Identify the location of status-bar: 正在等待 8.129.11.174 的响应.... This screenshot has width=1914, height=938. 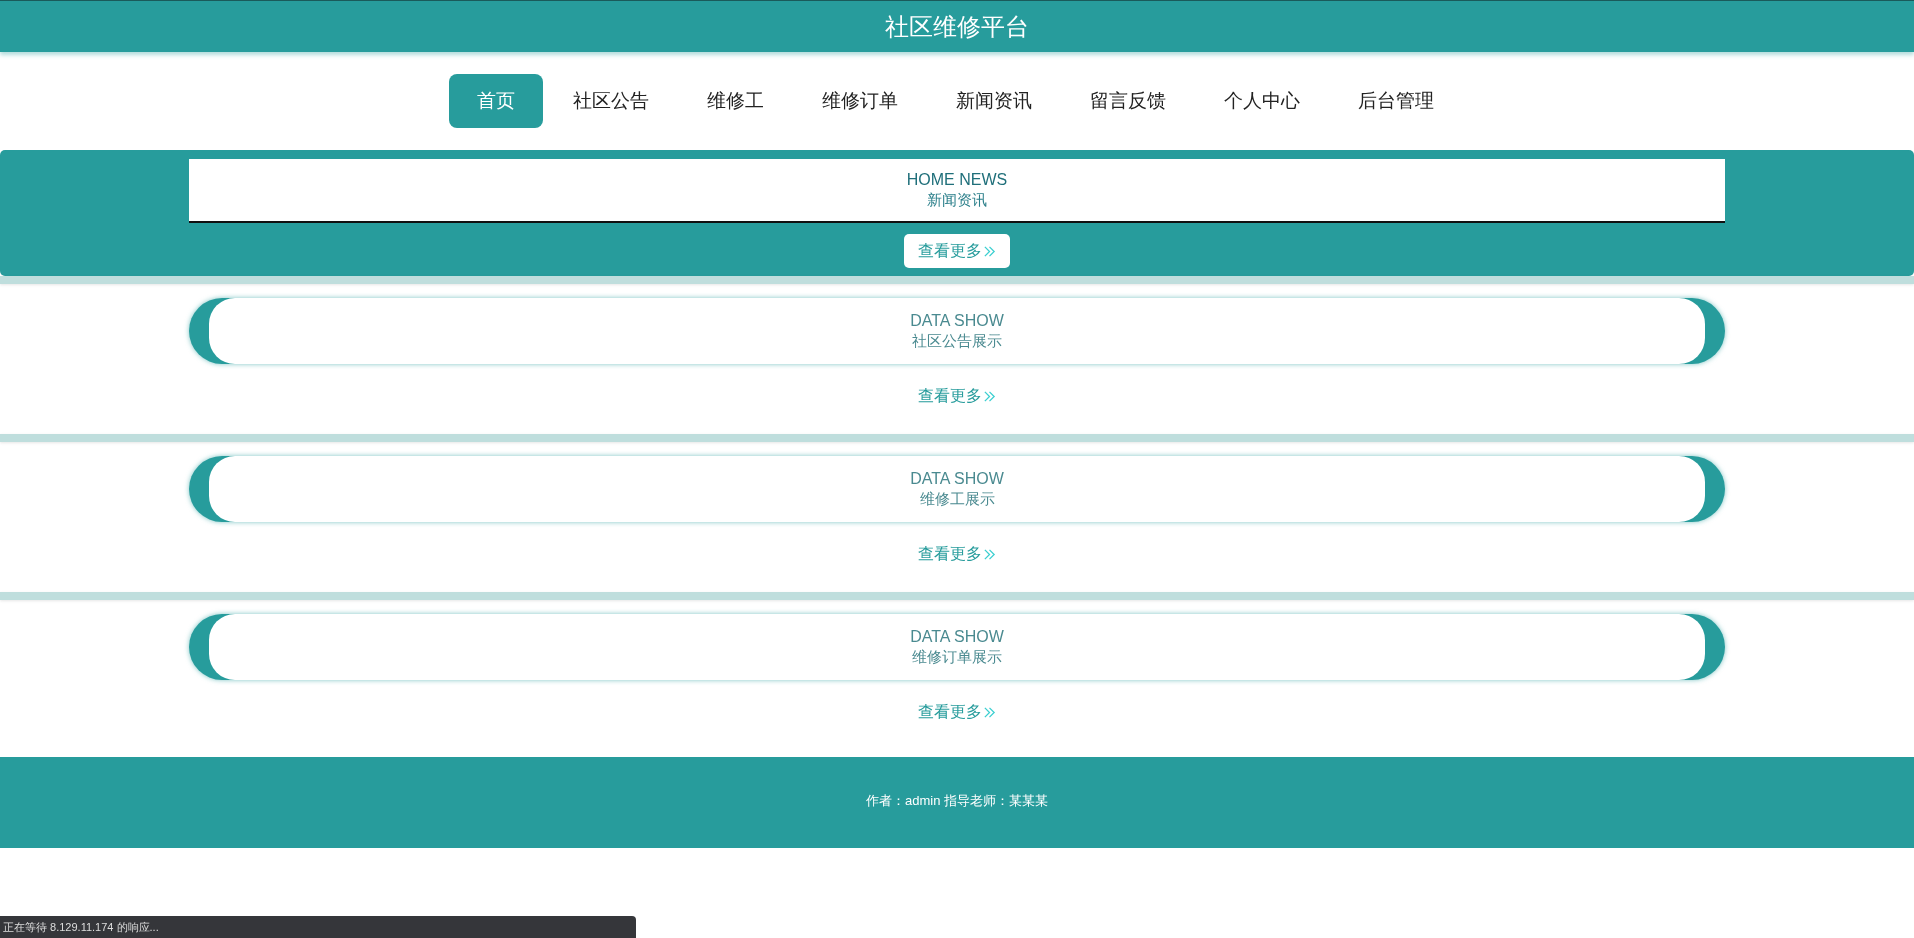
(318, 927).